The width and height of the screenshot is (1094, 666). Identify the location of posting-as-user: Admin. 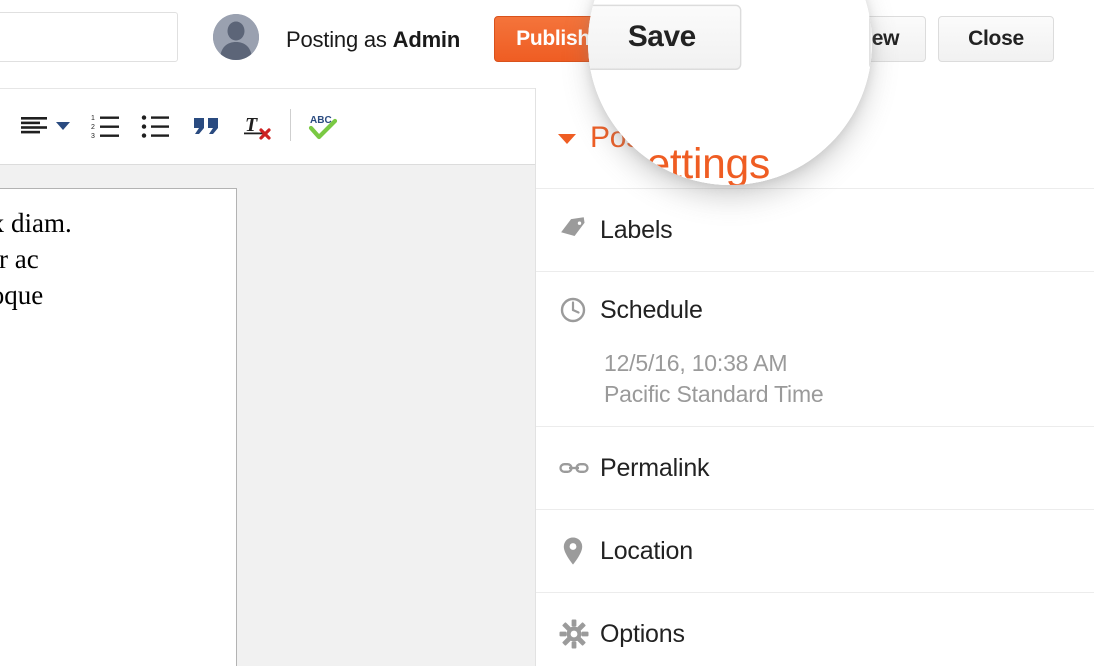
(426, 39).